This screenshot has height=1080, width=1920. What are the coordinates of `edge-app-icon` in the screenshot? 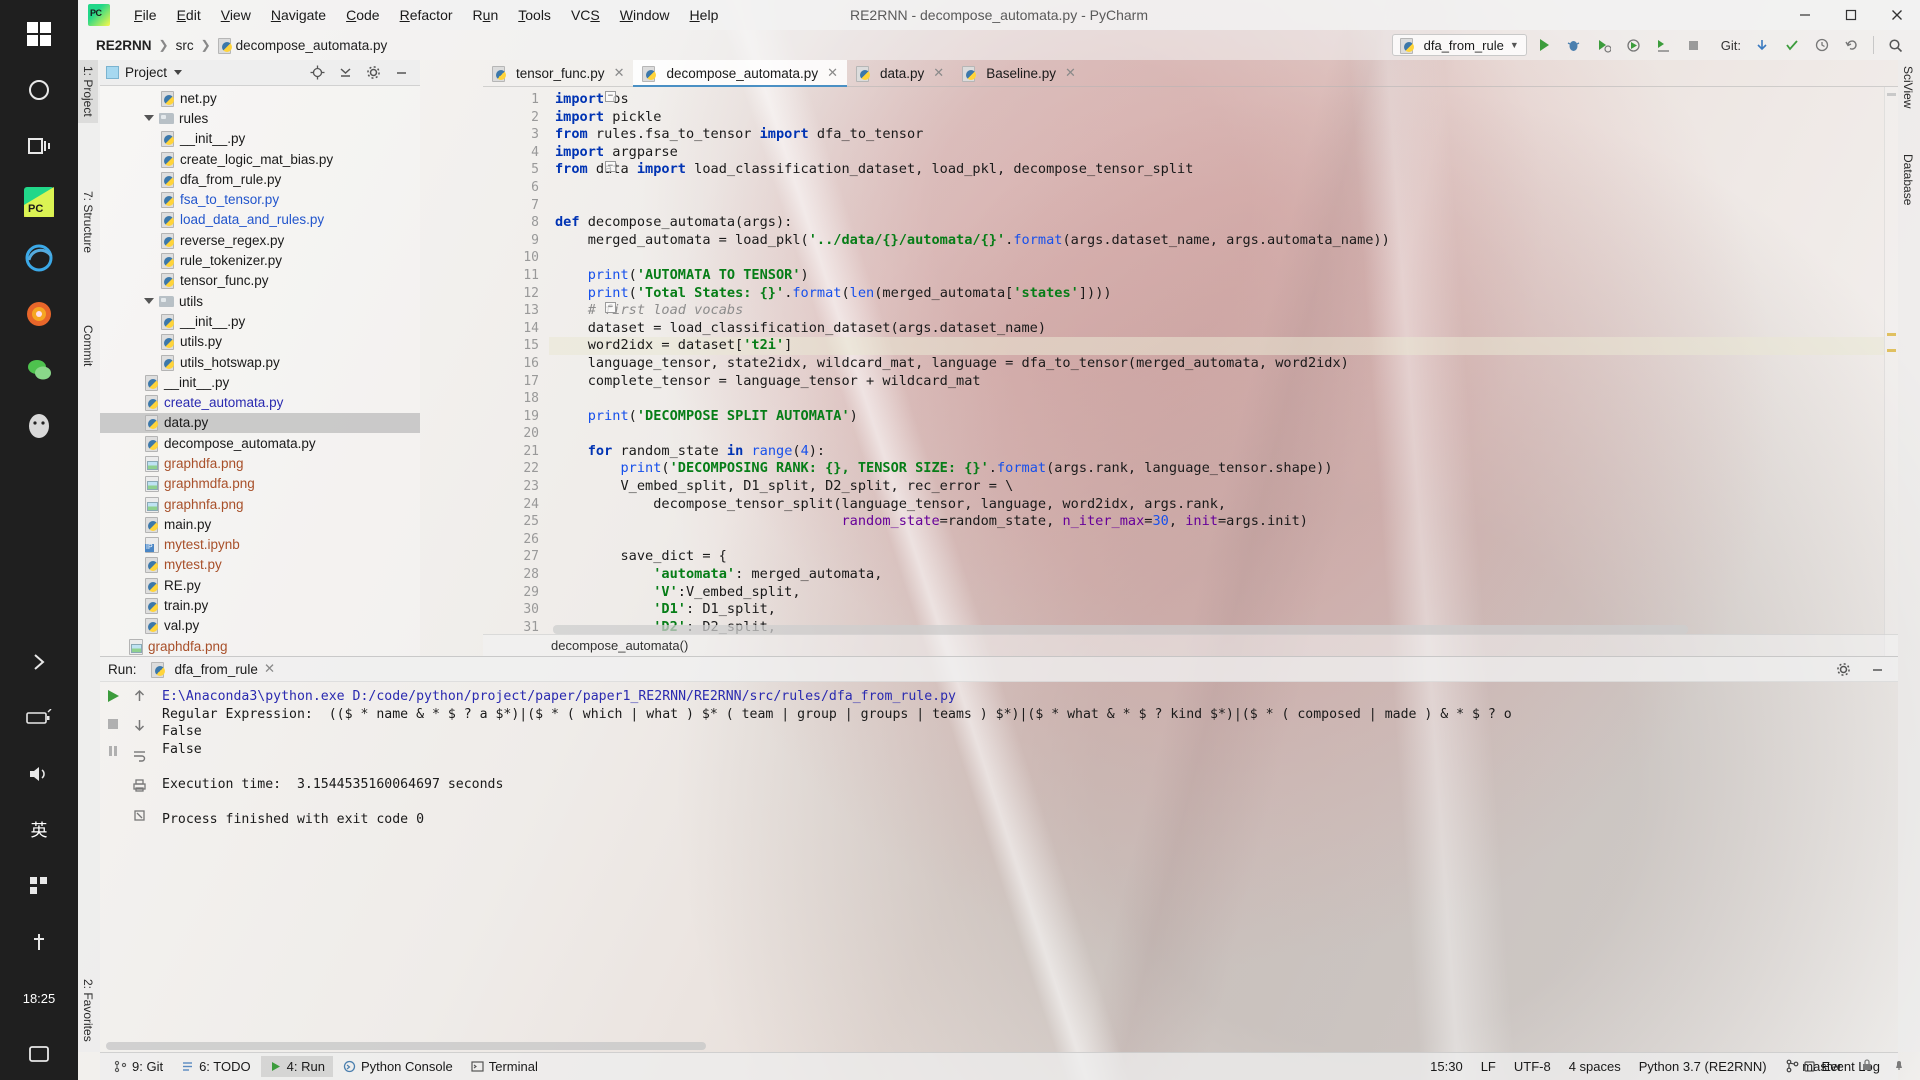 It's located at (39, 258).